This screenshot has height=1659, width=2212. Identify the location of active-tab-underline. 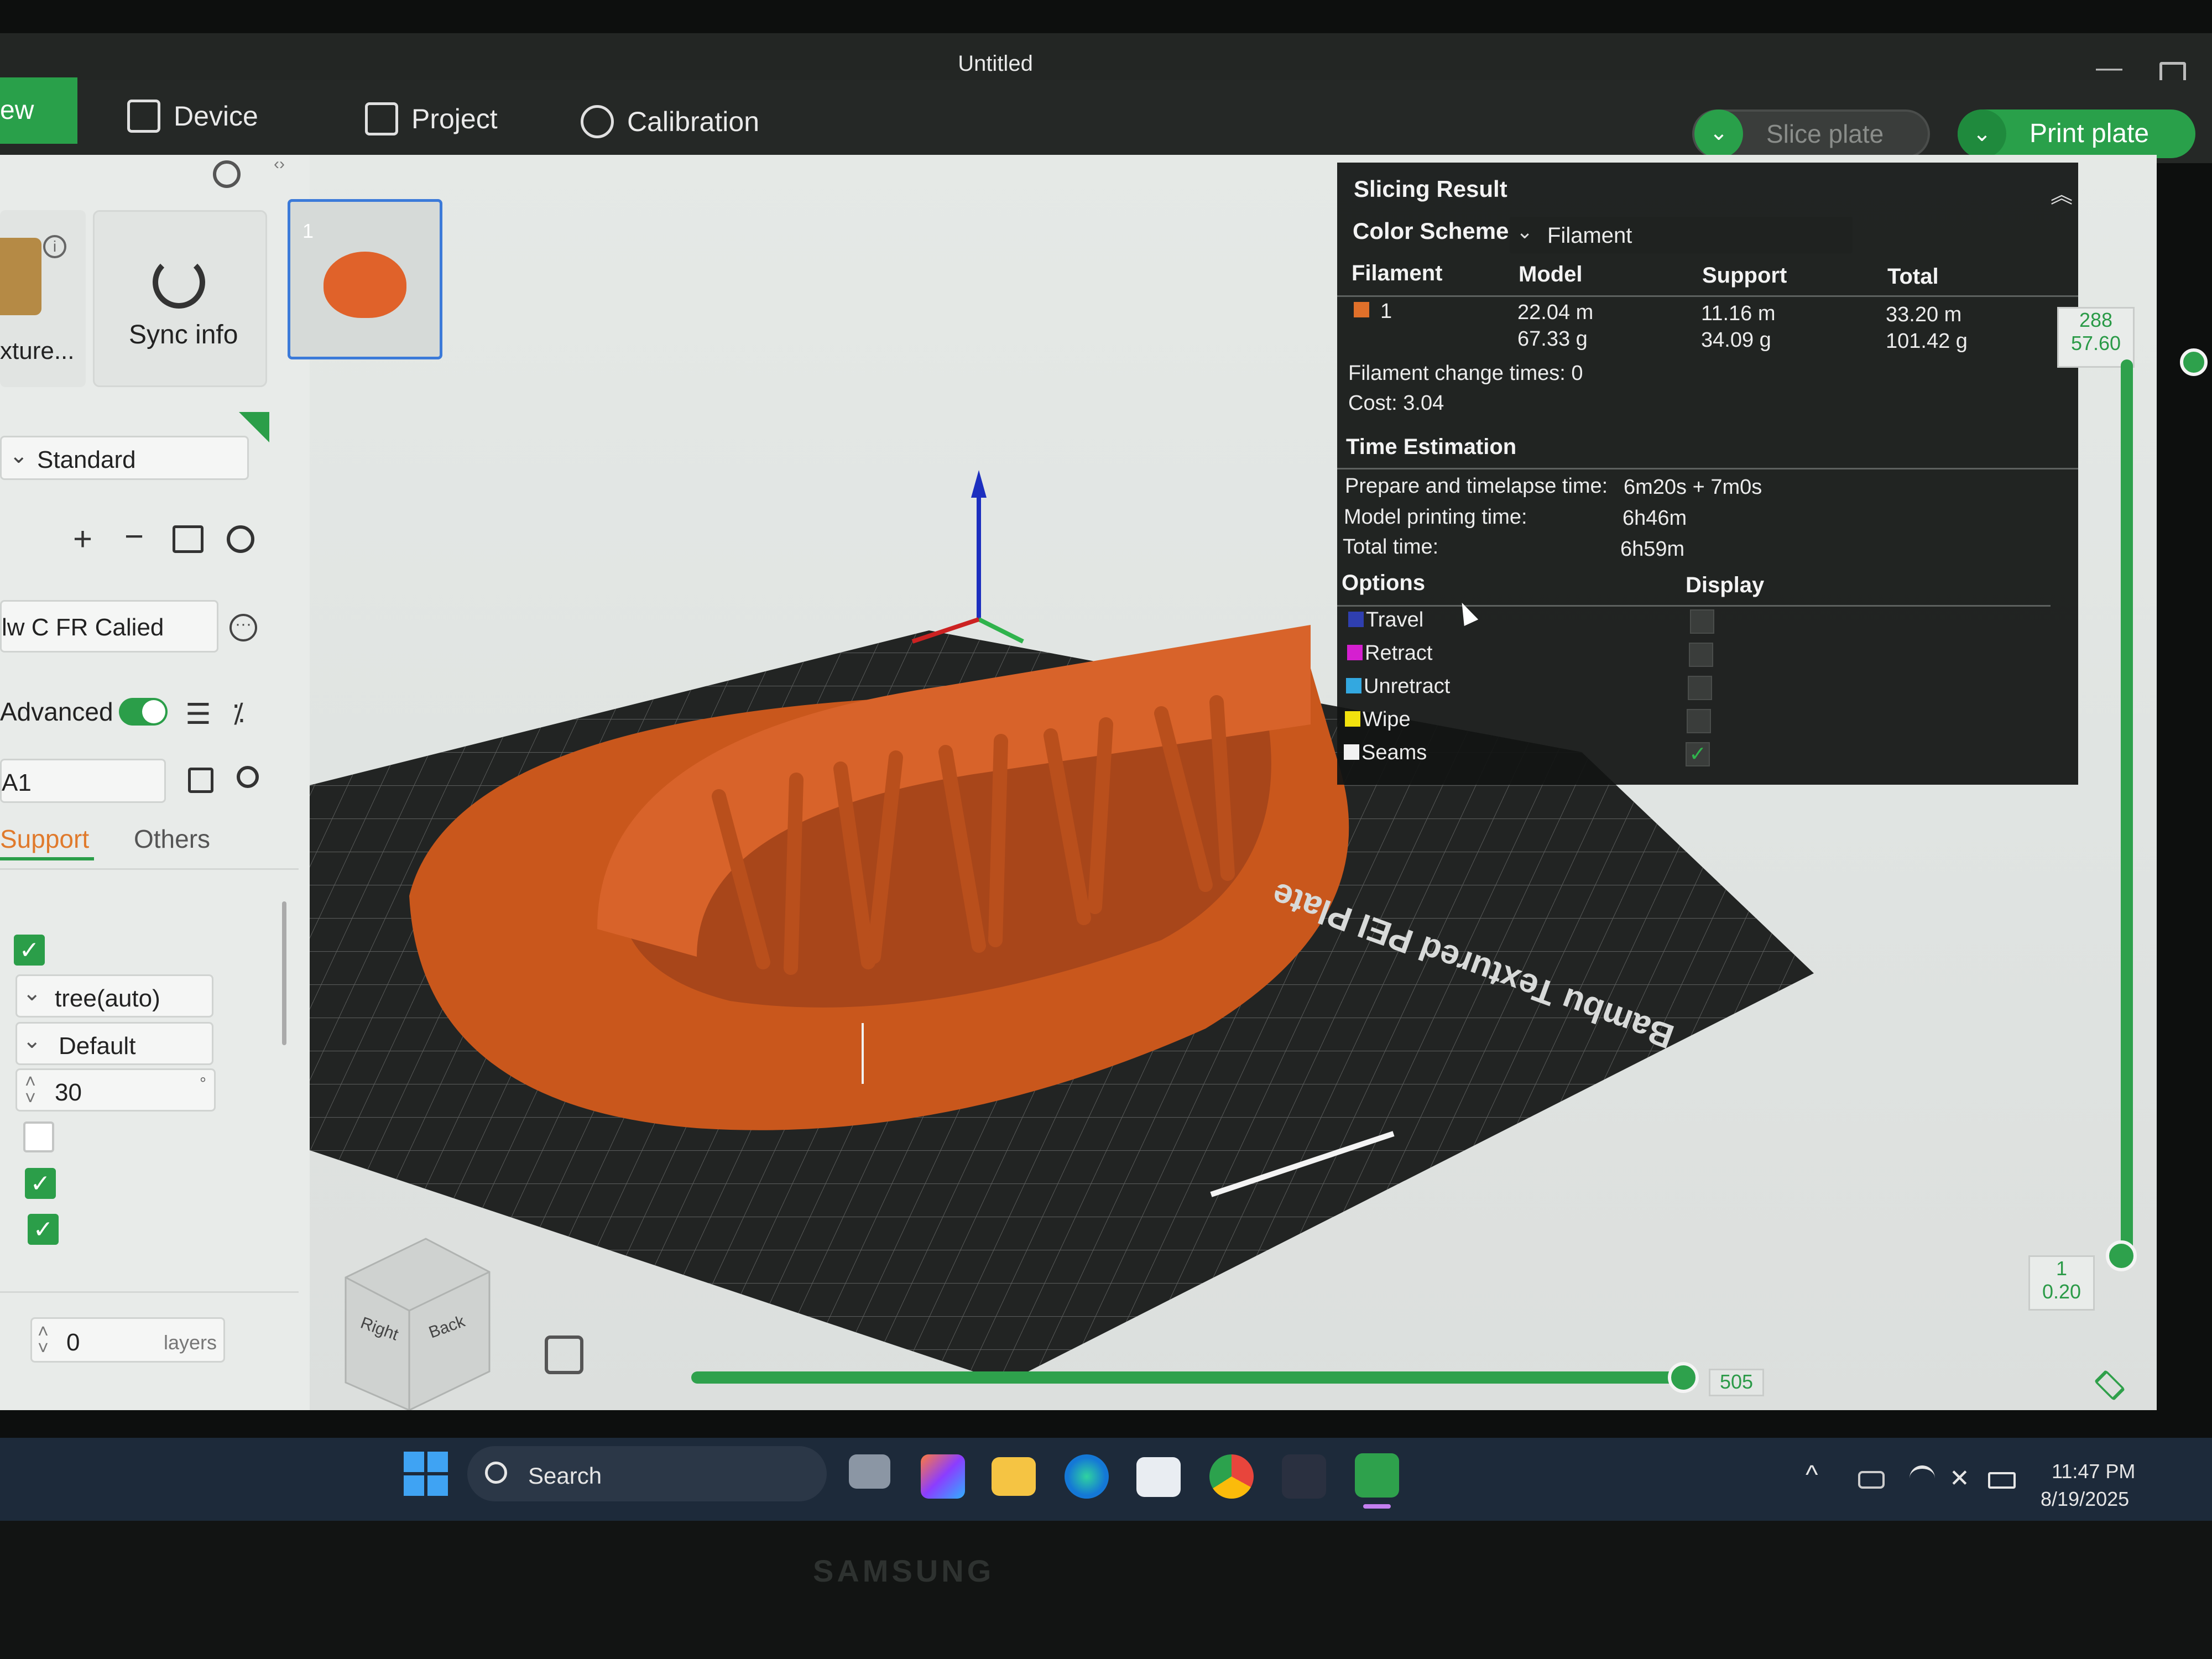
(47, 859).